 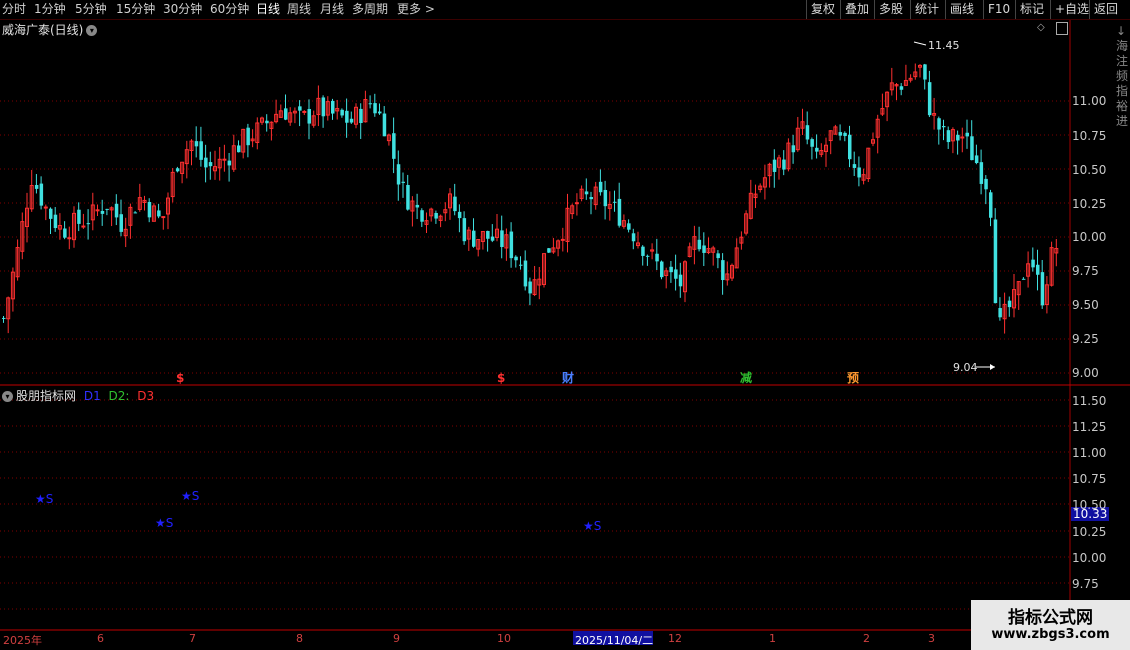 What do you see at coordinates (1085, 339) in the screenshot?
I see `price-tick: 9.25` at bounding box center [1085, 339].